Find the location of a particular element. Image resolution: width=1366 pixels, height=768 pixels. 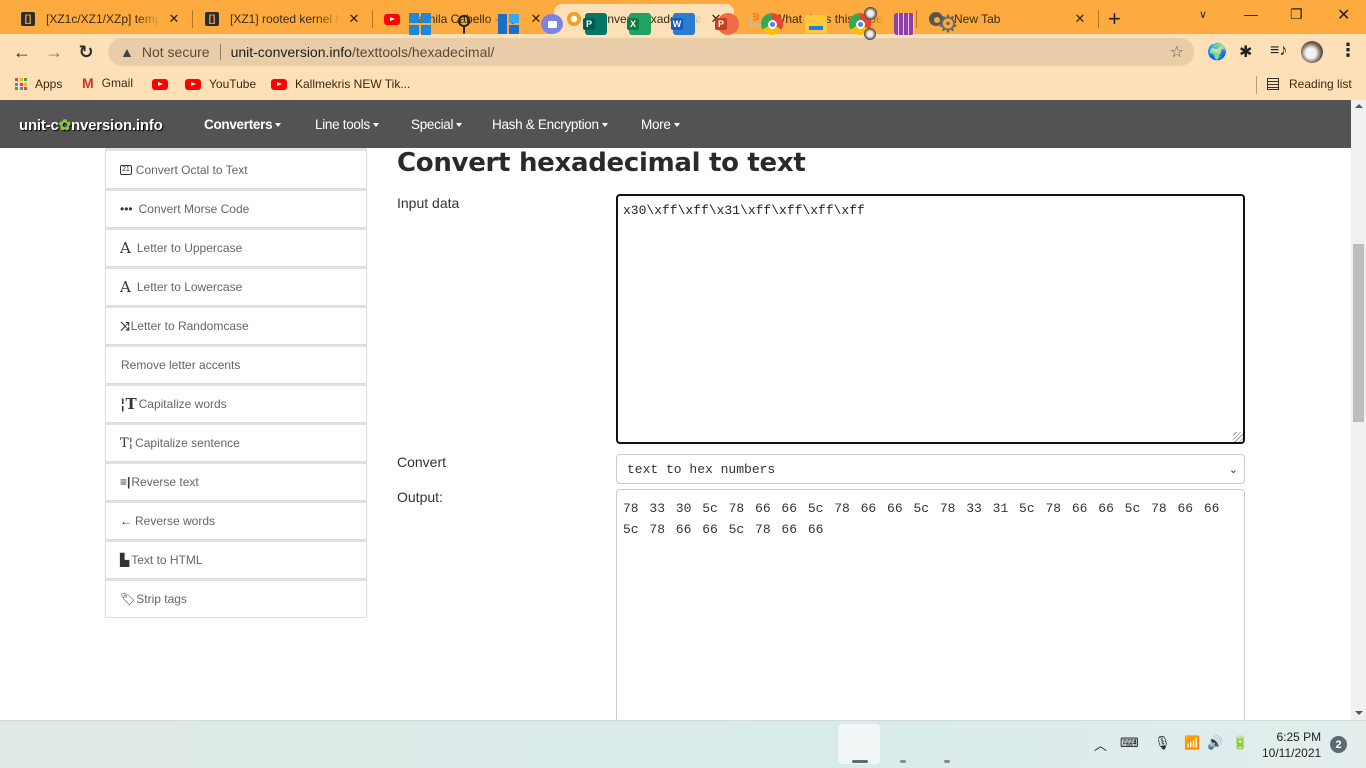

battery-charging-icon: 🔋 is located at coordinates (1240, 743).